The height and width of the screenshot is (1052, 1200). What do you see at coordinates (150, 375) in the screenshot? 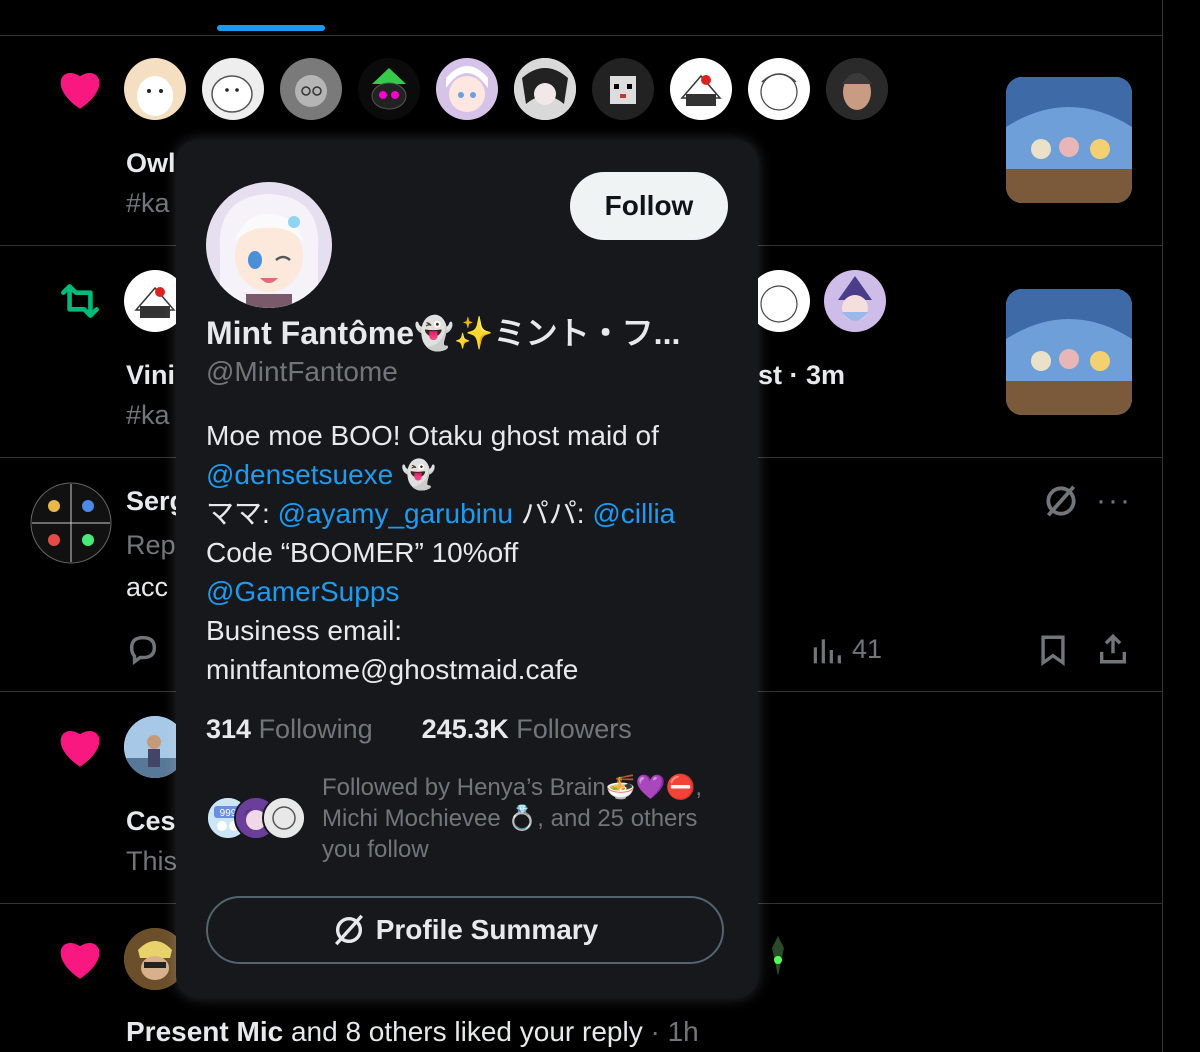
I see `actor-name: Vini` at bounding box center [150, 375].